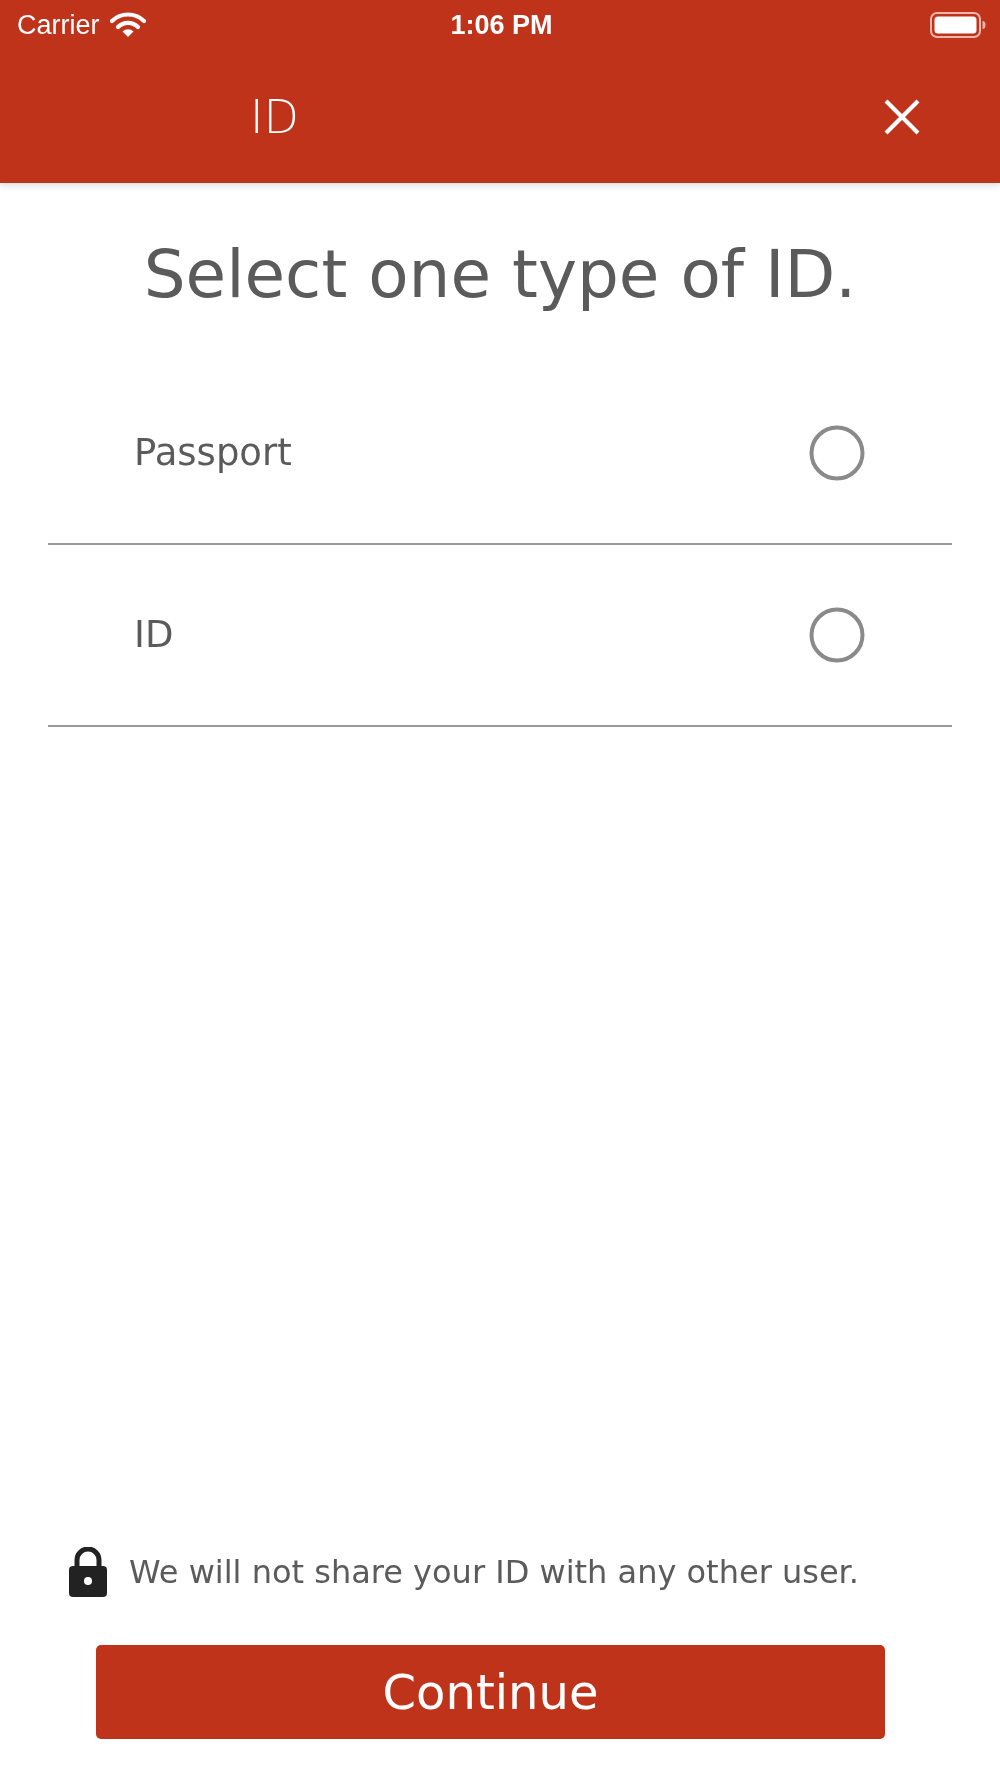  I want to click on id-type-option: Passport, so click(500, 453).